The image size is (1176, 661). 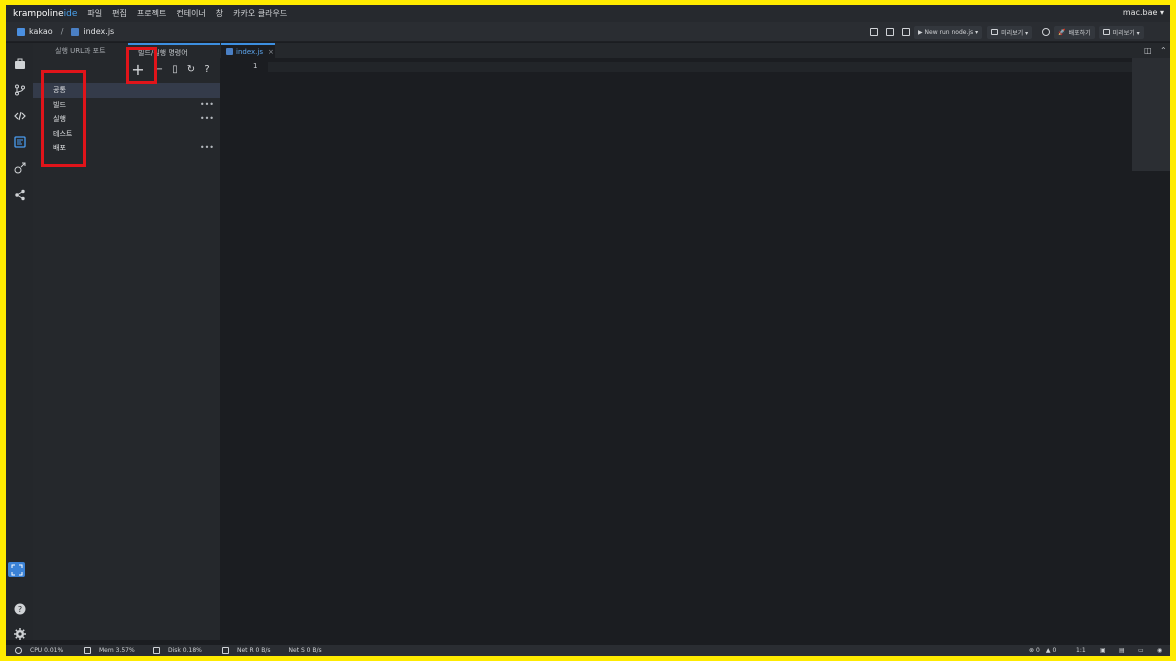 What do you see at coordinates (1163, 50) in the screenshot?
I see `chevron-up-icon: ⌃` at bounding box center [1163, 50].